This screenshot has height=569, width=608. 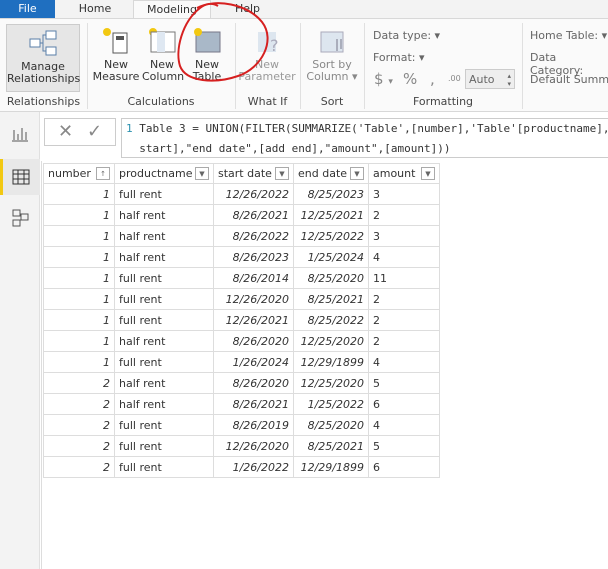 What do you see at coordinates (253, 341) in the screenshot?
I see `start-date-cell: 8/26/2020` at bounding box center [253, 341].